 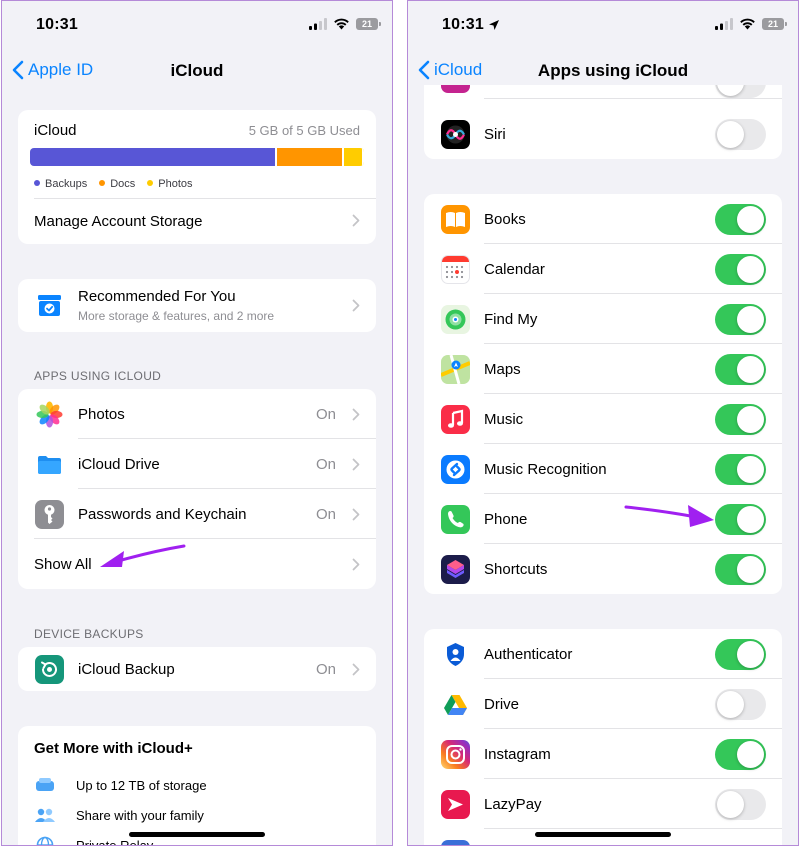 I want to click on authenticator-toggle, so click(x=740, y=654).